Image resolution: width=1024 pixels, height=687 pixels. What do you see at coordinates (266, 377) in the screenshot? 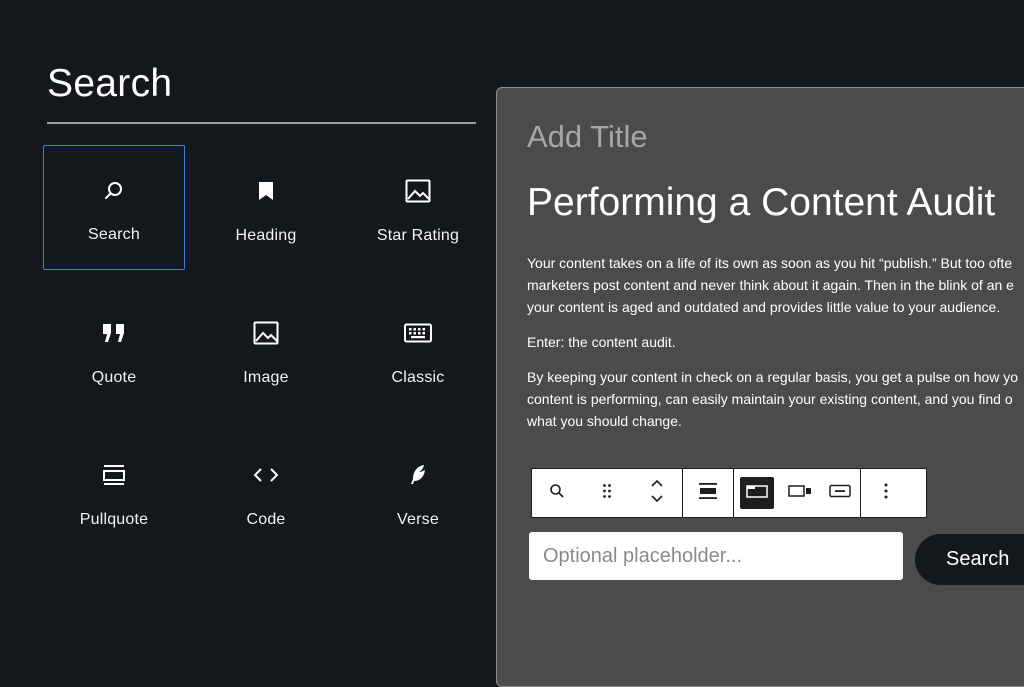
I see `block-item-label: Image` at bounding box center [266, 377].